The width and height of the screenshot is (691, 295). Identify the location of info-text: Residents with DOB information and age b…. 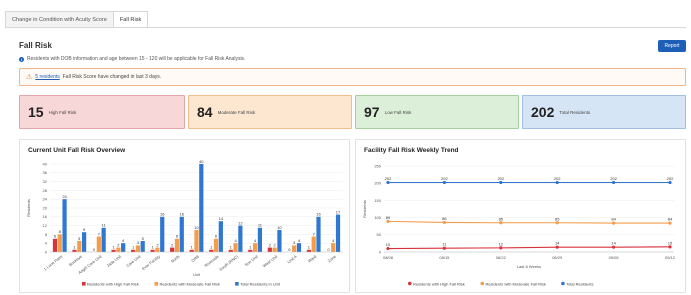
(136, 59).